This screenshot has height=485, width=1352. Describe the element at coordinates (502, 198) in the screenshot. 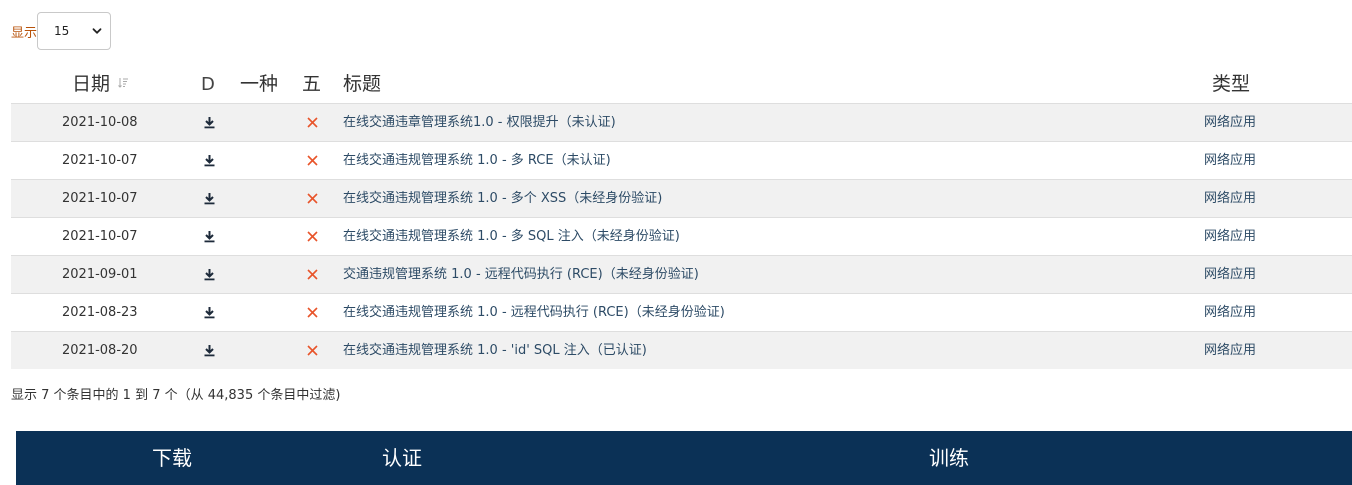

I see `exploit-title-link: 在线交通违规管理系统 1.0 - 多个 XSS（未经身份验证)` at that location.